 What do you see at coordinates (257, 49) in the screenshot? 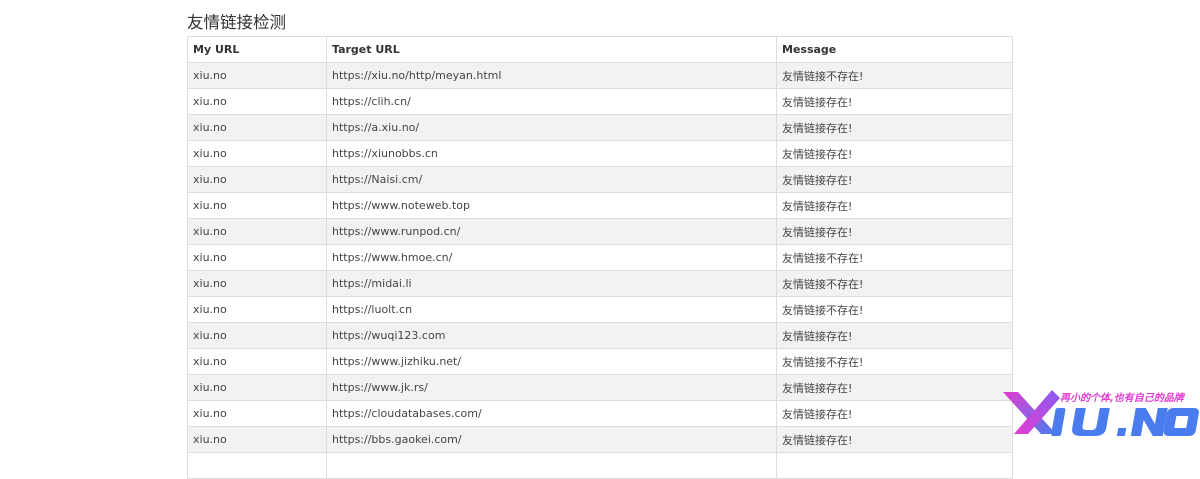
I see `column-header-my-url: My URL` at bounding box center [257, 49].